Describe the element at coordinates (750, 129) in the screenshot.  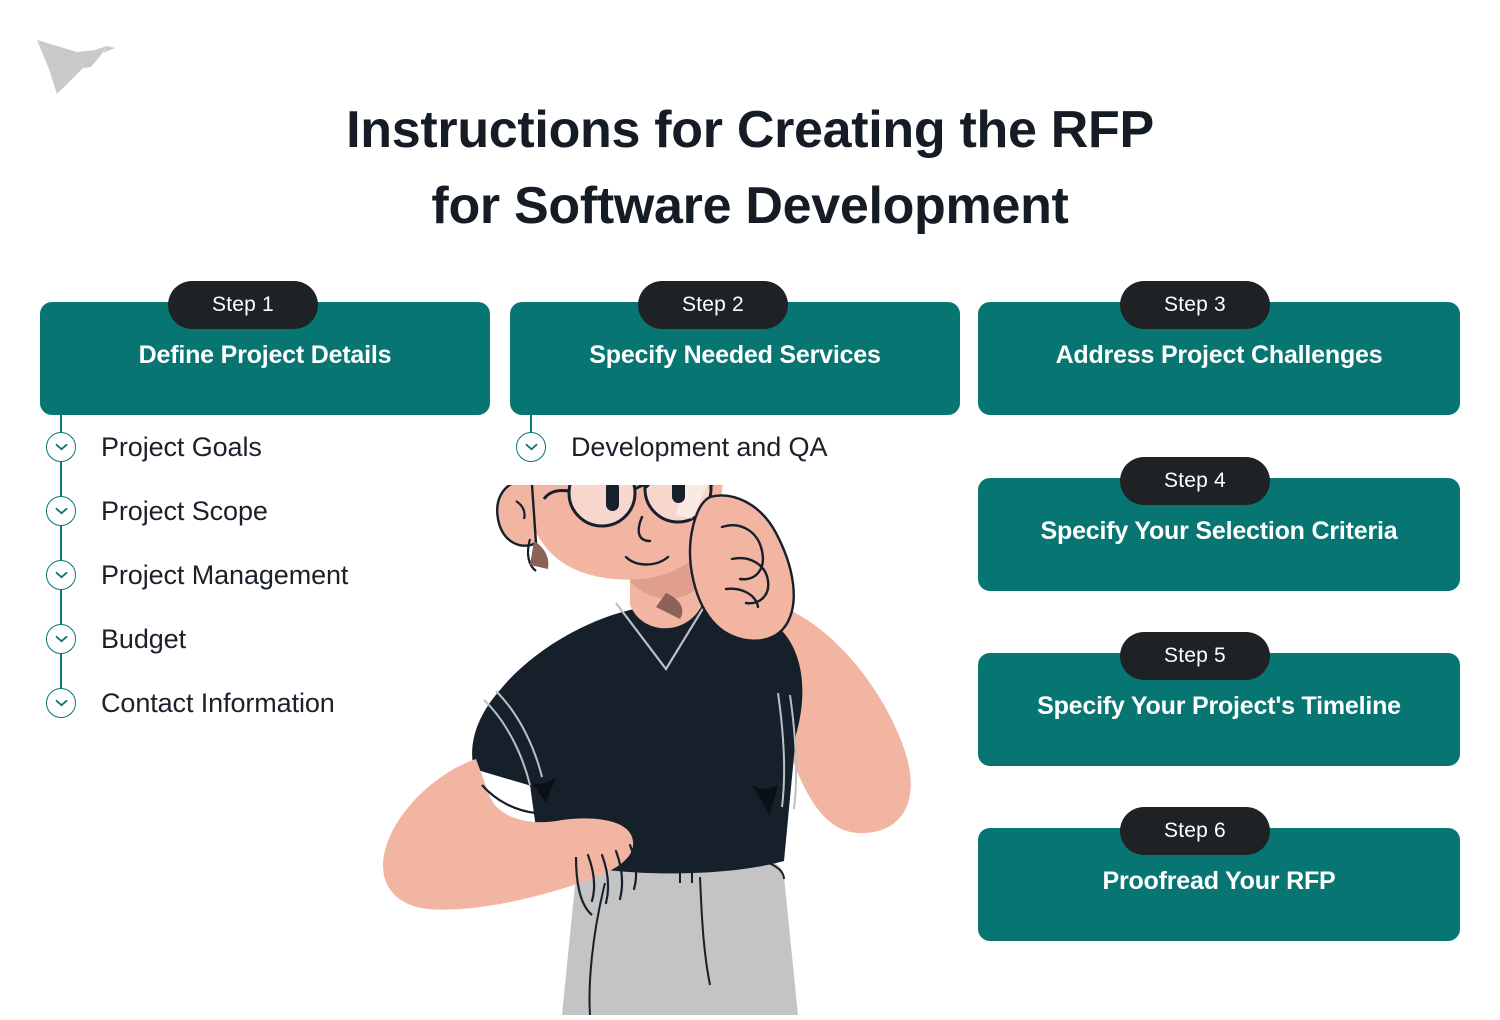
I see `page-title-line-1: Instructions for Creating the RFP` at that location.